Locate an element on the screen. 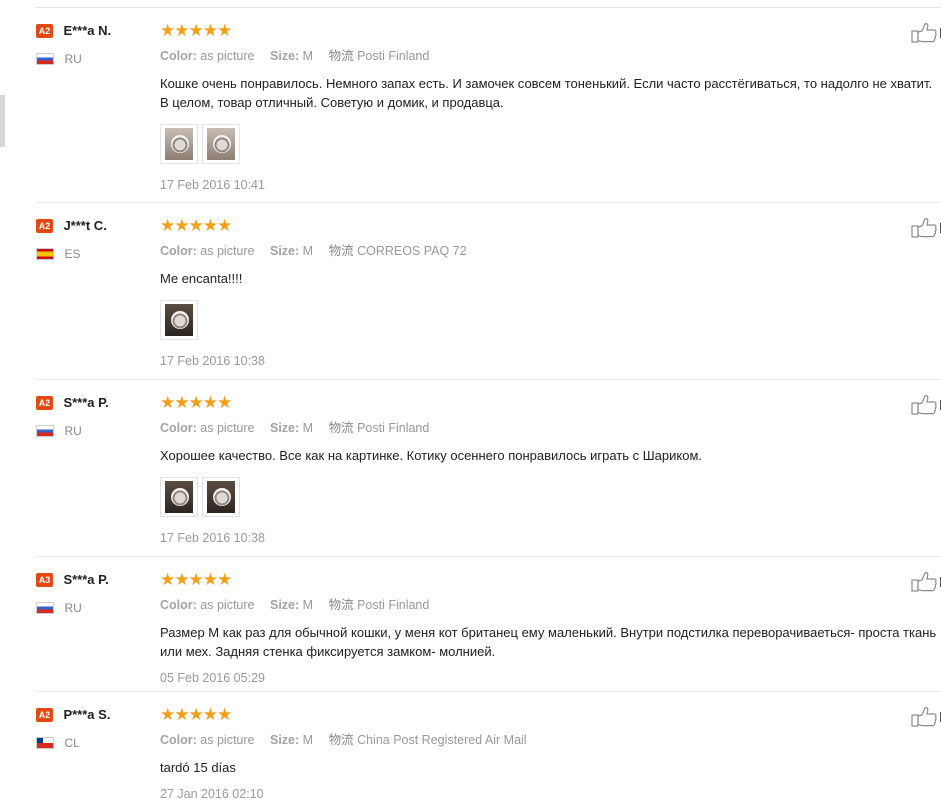 The height and width of the screenshot is (801, 941). review-text: Me encanta!!!! is located at coordinates (201, 278).